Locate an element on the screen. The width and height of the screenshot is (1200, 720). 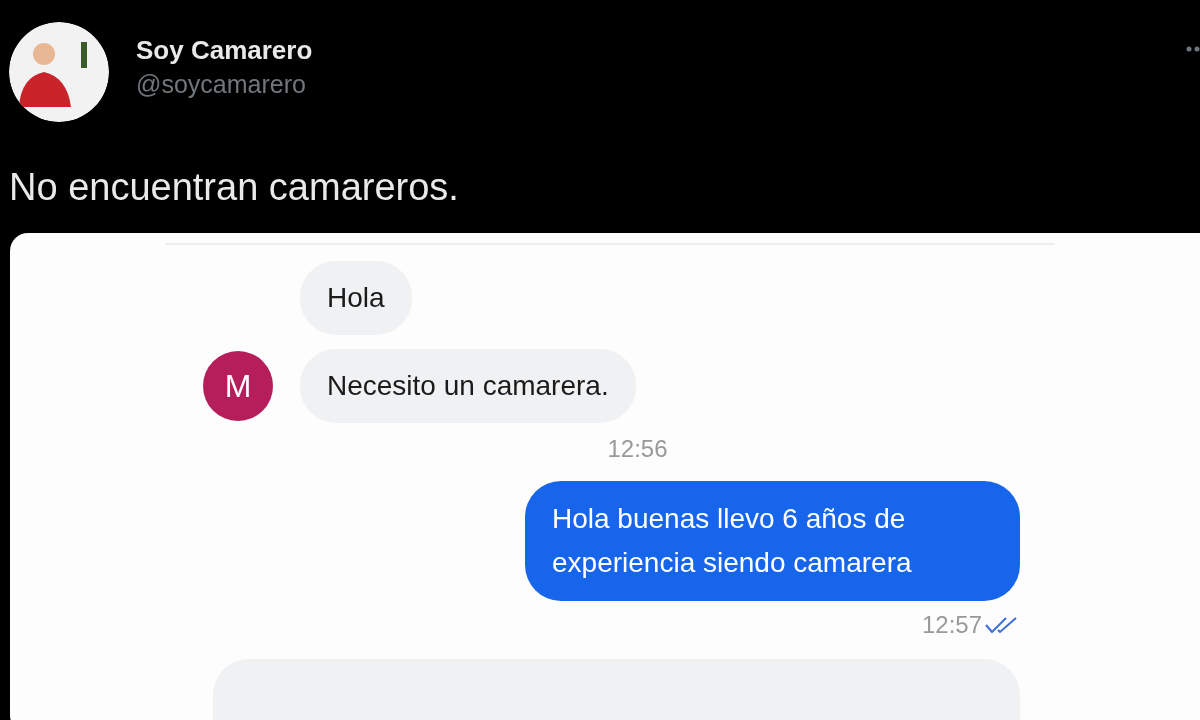
timestamp: 12:57 is located at coordinates (951, 625).